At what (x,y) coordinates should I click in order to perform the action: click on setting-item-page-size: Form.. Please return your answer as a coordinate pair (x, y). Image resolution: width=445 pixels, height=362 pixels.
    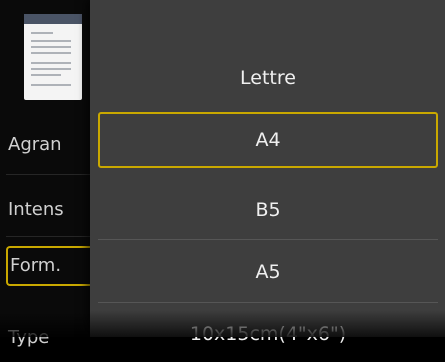
    Looking at the image, I should click on (53, 266).